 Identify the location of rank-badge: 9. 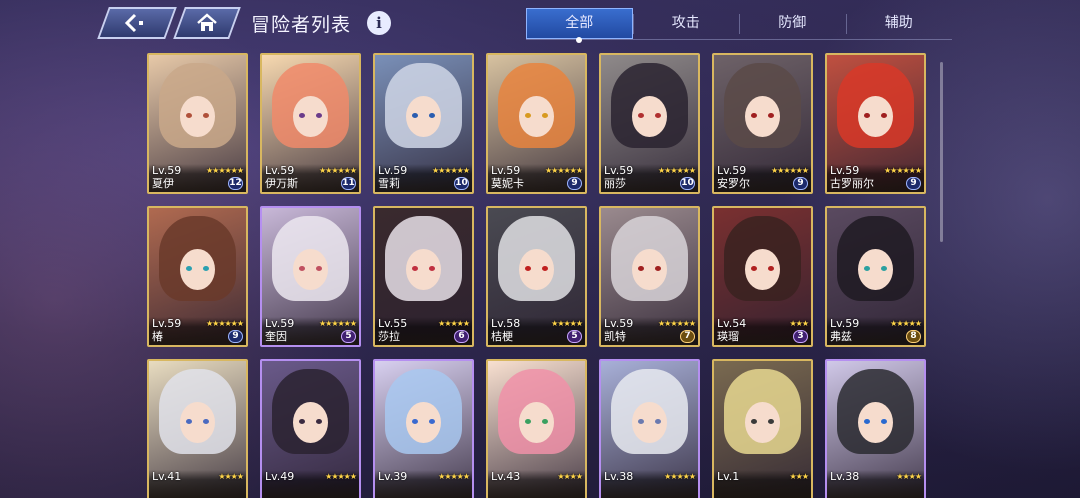
(800, 183).